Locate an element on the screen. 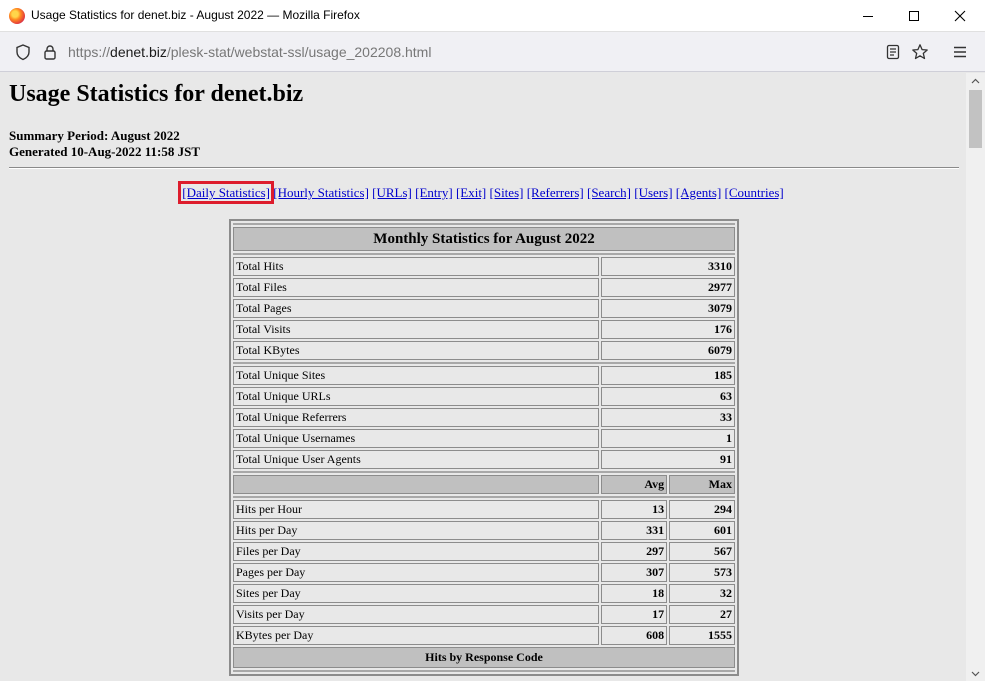  link-hourly-statistics: [Hourly Statistics] is located at coordinates (321, 192).